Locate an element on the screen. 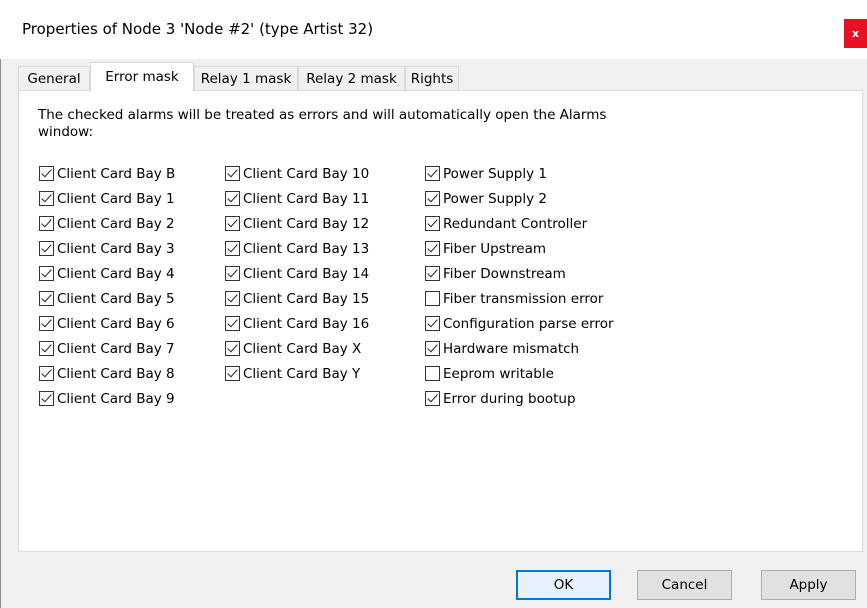  tab-error-mask: Error mask is located at coordinates (142, 76).